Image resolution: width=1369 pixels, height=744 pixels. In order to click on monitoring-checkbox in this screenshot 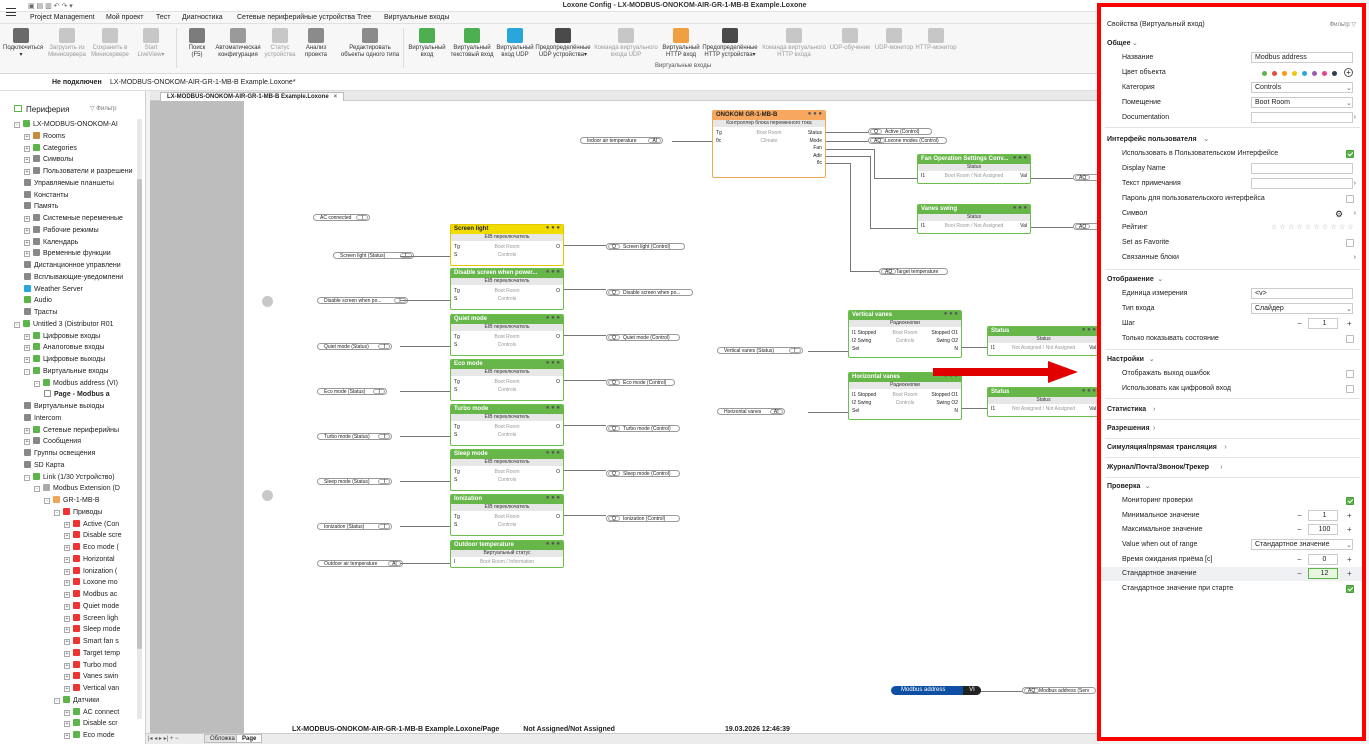, I will do `click(1350, 501)`.